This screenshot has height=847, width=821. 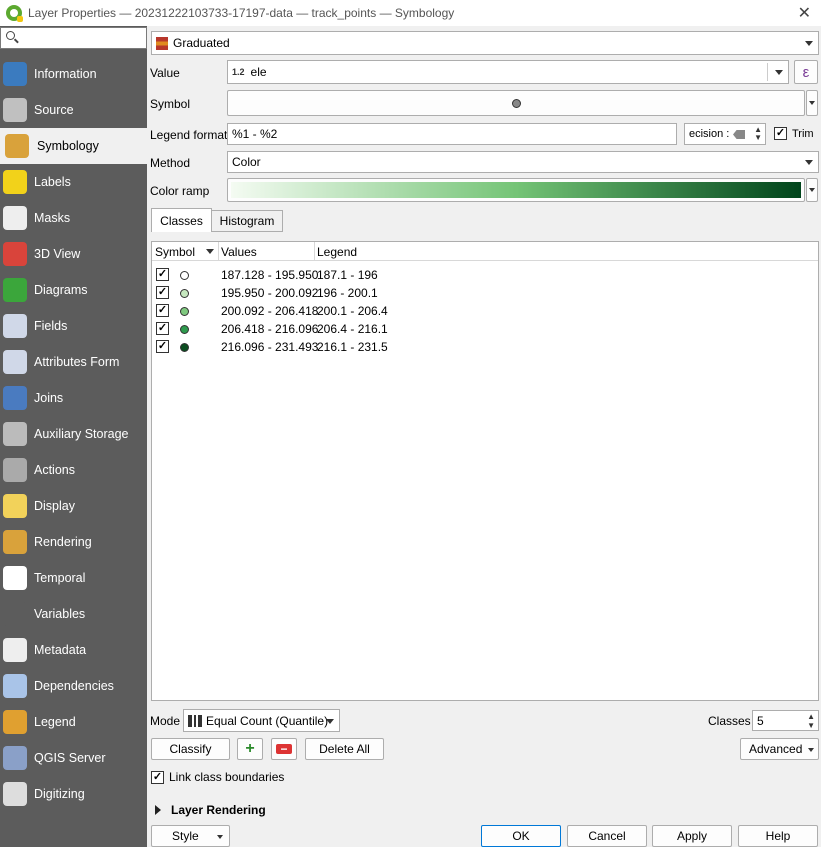 I want to click on header-symbol: Symbol, so click(x=175, y=252).